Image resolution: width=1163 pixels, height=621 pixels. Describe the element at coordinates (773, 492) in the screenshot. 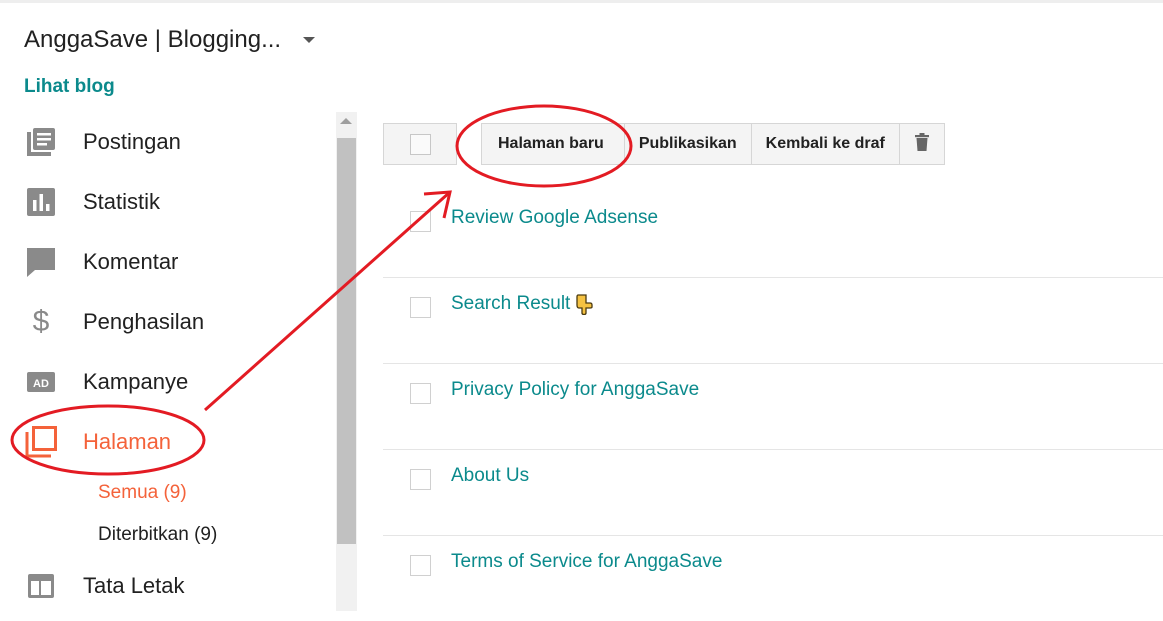

I see `page-row: About Us` at that location.